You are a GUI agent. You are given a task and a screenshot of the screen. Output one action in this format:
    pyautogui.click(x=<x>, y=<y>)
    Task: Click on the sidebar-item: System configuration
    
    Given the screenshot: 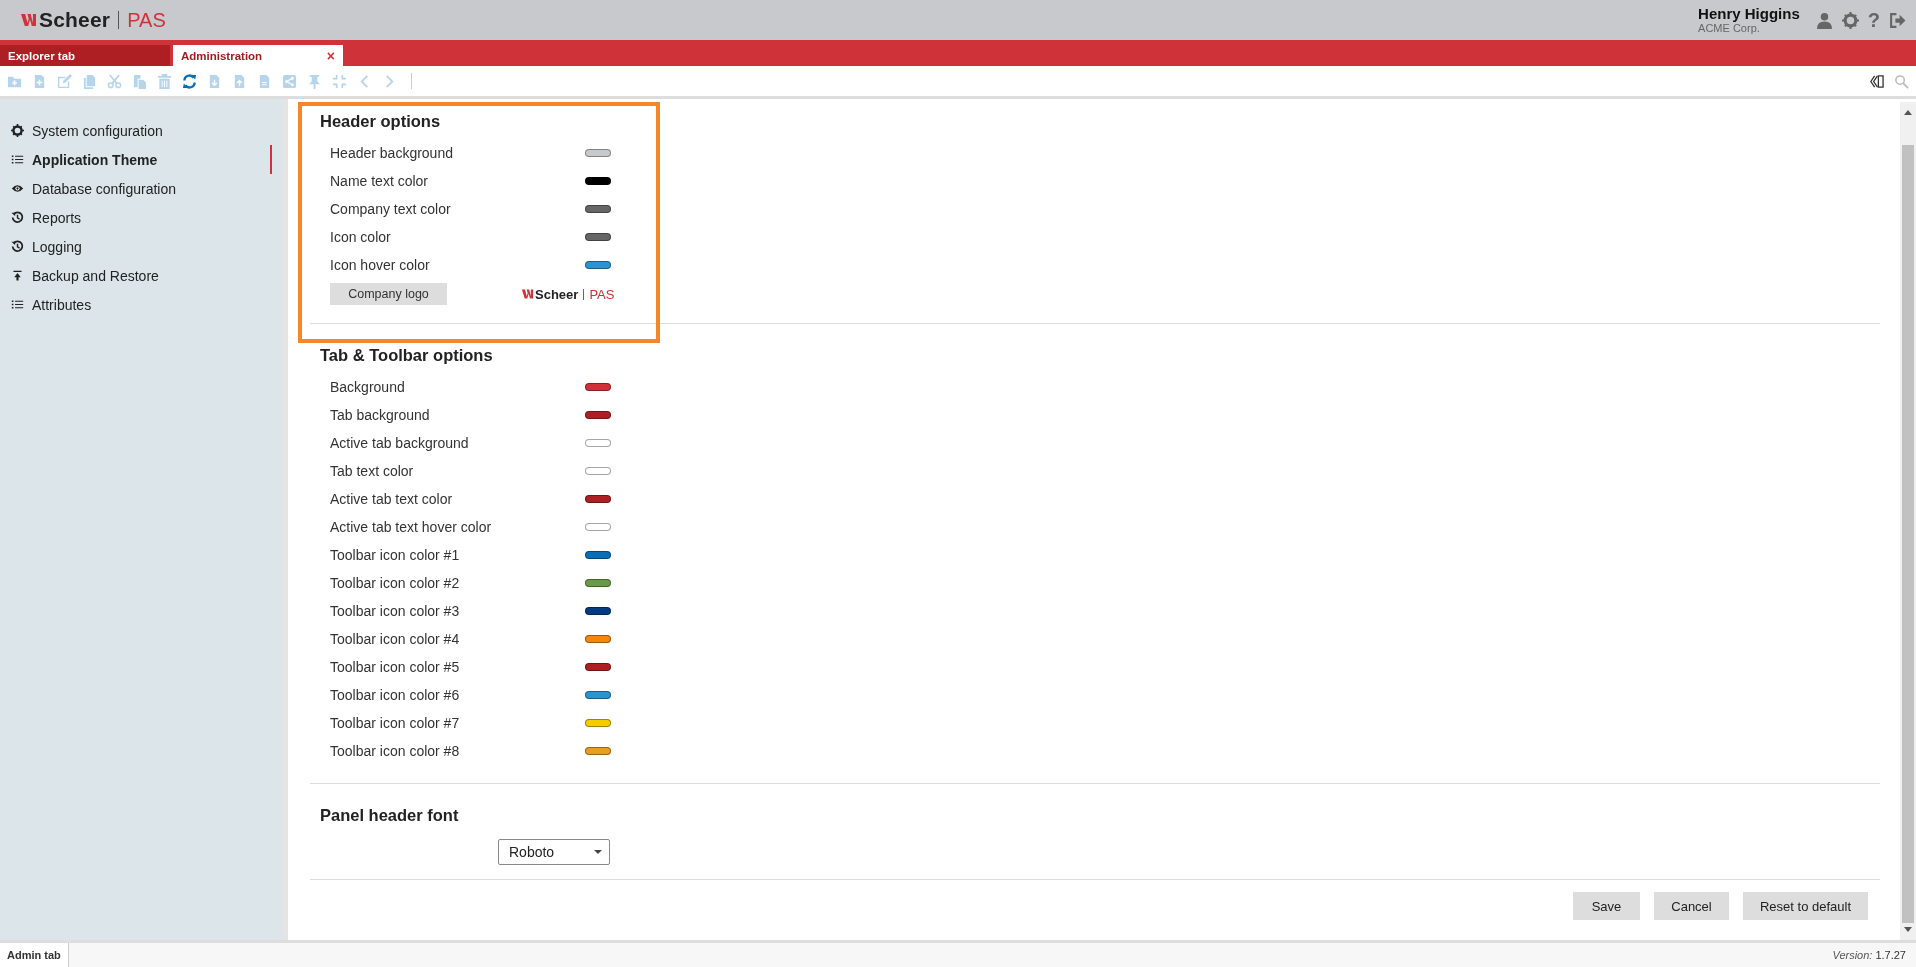 What is the action you would take?
    pyautogui.click(x=97, y=130)
    